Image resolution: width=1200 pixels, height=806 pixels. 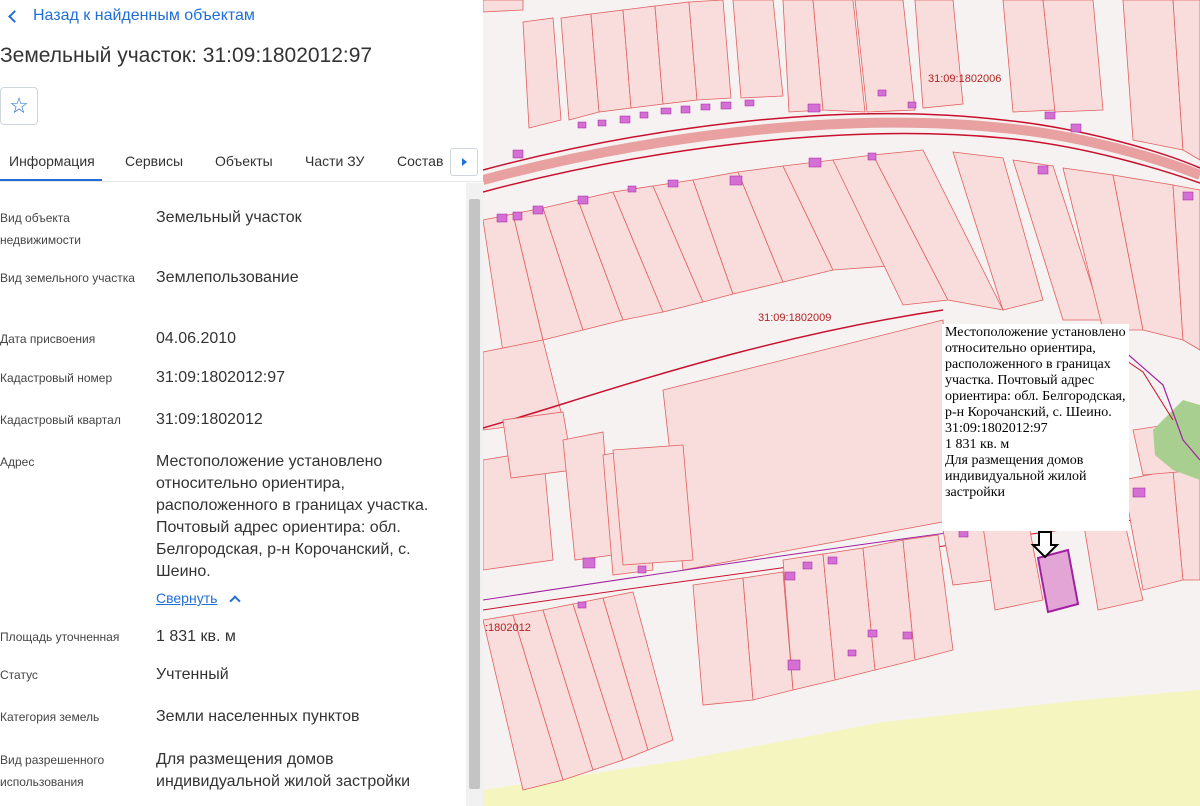 What do you see at coordinates (56, 378) in the screenshot?
I see `field-label: Кадастровый номер` at bounding box center [56, 378].